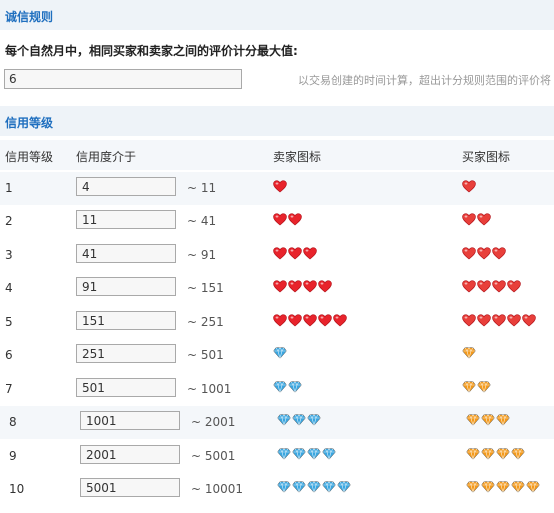  What do you see at coordinates (9, 322) in the screenshot?
I see `level-number: 5` at bounding box center [9, 322].